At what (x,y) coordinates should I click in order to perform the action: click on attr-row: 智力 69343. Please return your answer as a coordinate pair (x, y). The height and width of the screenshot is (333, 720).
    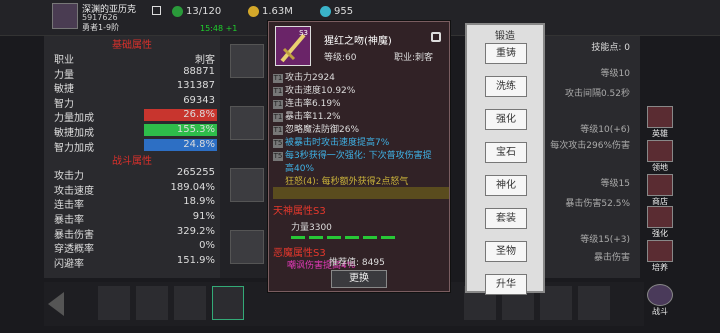
    Looking at the image, I should click on (132, 102).